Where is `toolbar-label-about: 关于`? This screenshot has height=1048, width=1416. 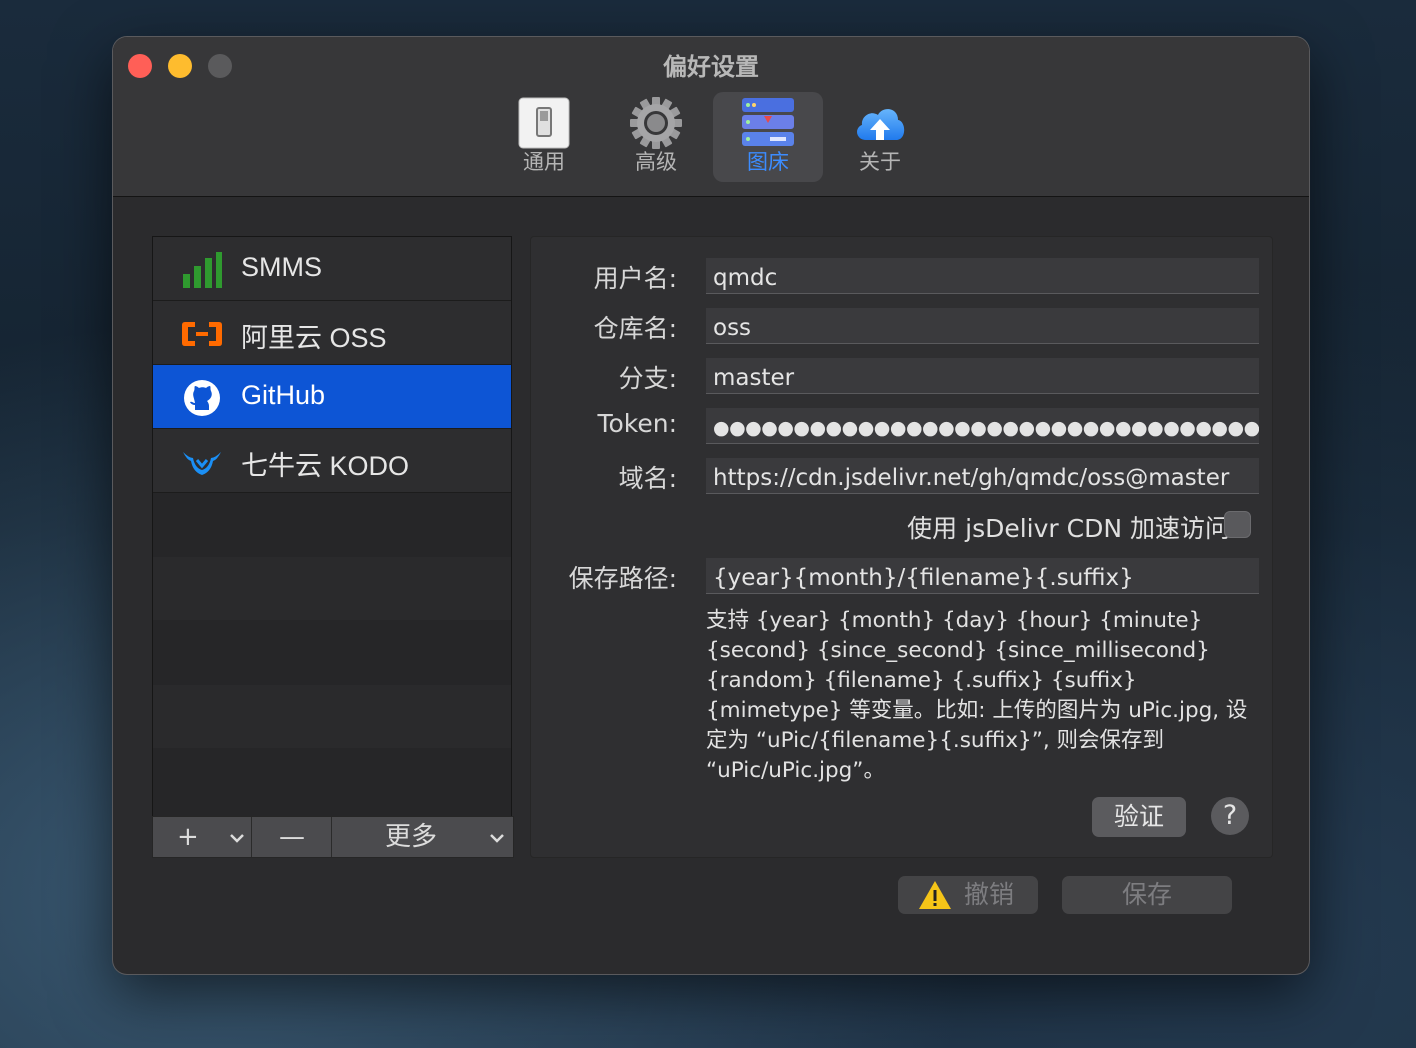 toolbar-label-about: 关于 is located at coordinates (880, 162).